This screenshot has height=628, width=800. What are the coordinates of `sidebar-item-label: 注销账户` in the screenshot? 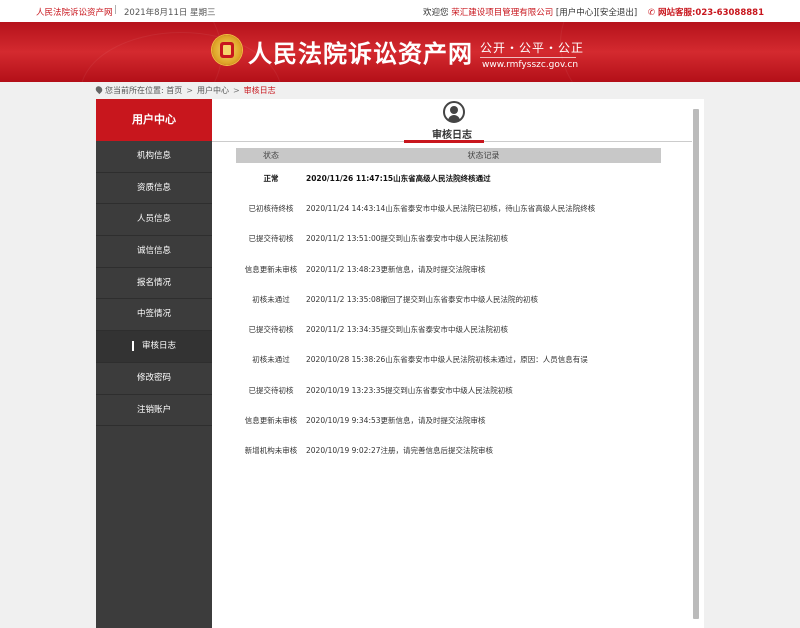 It's located at (153, 409).